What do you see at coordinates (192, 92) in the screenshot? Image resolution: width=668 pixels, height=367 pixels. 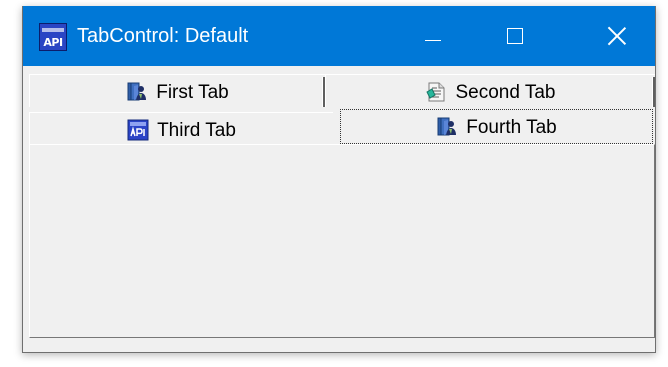 I see `tab-first-label: First Tab` at bounding box center [192, 92].